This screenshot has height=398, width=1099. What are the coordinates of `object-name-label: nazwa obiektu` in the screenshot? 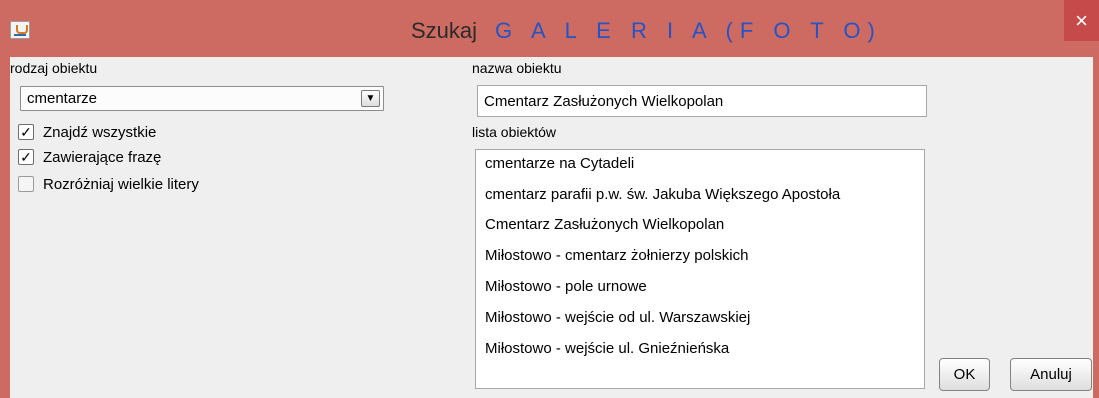 It's located at (517, 68).